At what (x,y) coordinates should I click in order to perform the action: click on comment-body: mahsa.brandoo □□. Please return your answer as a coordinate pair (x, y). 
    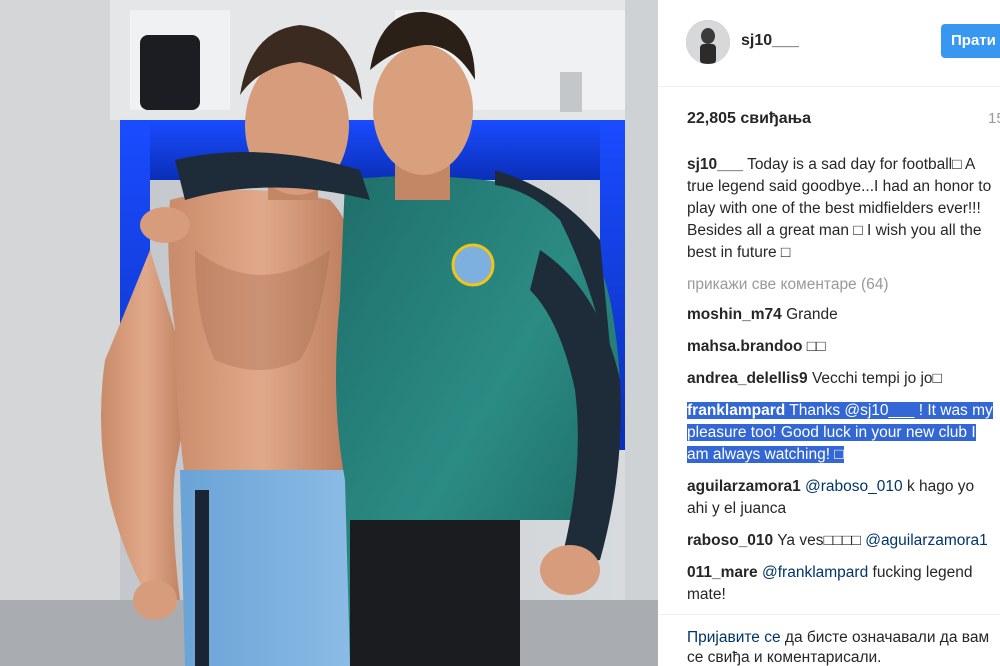
    Looking at the image, I should click on (756, 346).